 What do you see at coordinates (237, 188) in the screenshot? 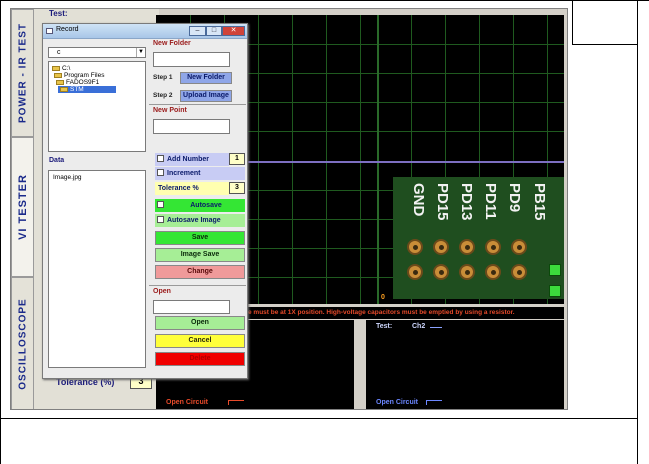
I see `tolerance-percent-input: 3` at bounding box center [237, 188].